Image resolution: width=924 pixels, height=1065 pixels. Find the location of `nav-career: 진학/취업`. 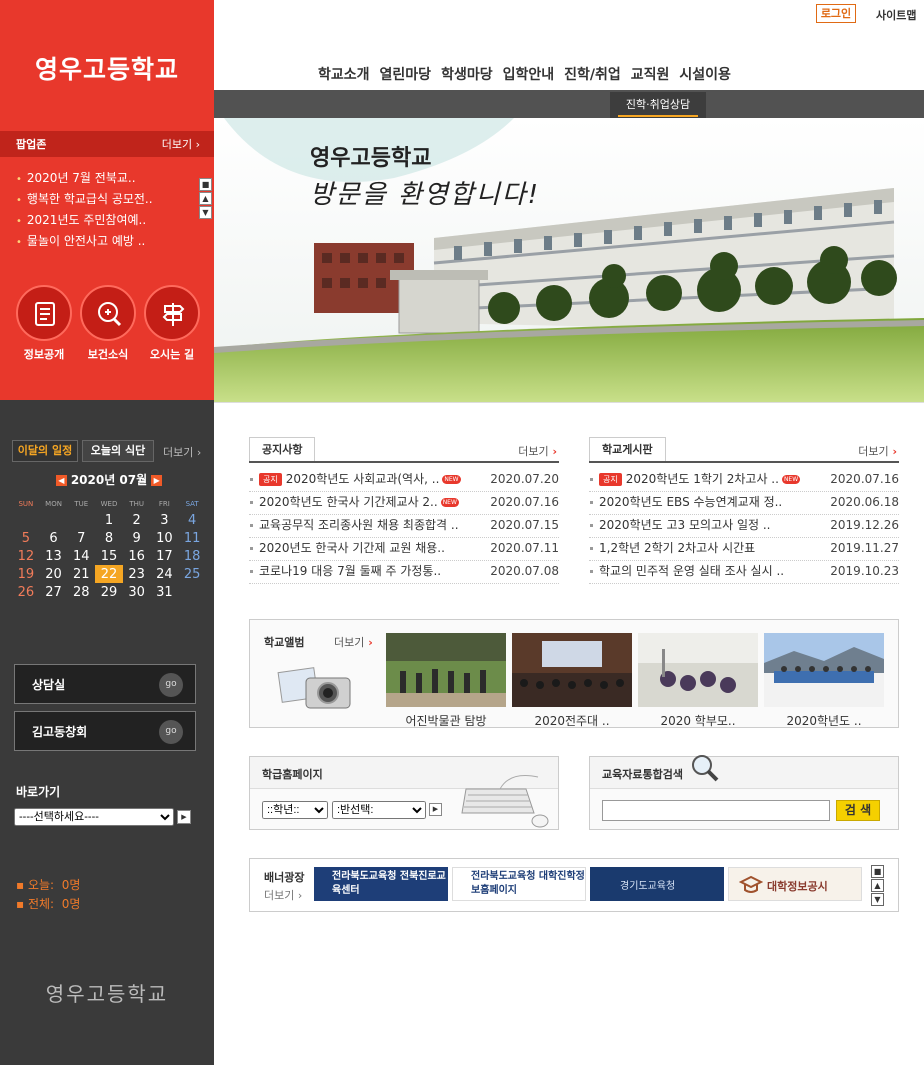

nav-career: 진학/취업 is located at coordinates (592, 74).